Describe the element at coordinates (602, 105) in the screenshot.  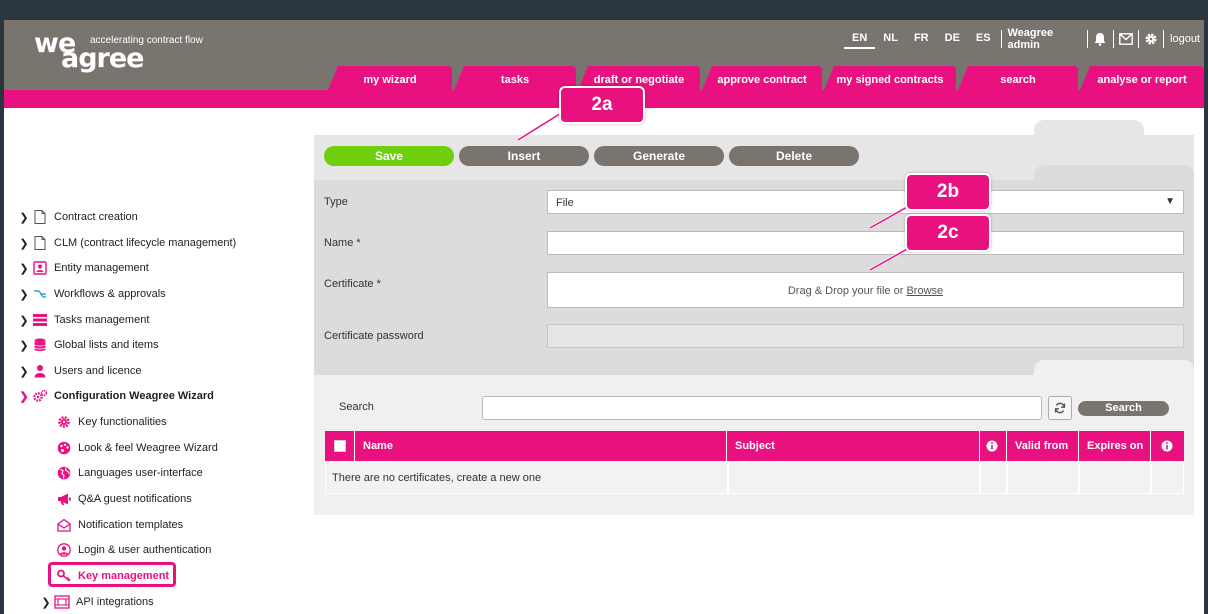
I see `callout-2a: 2a` at that location.